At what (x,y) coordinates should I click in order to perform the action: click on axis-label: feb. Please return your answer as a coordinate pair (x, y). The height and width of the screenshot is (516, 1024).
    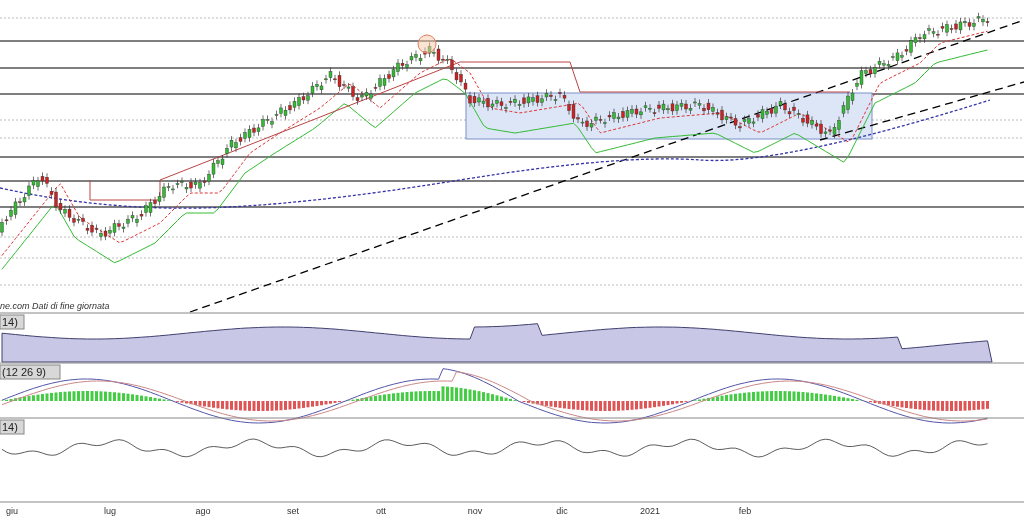
    Looking at the image, I should click on (745, 511).